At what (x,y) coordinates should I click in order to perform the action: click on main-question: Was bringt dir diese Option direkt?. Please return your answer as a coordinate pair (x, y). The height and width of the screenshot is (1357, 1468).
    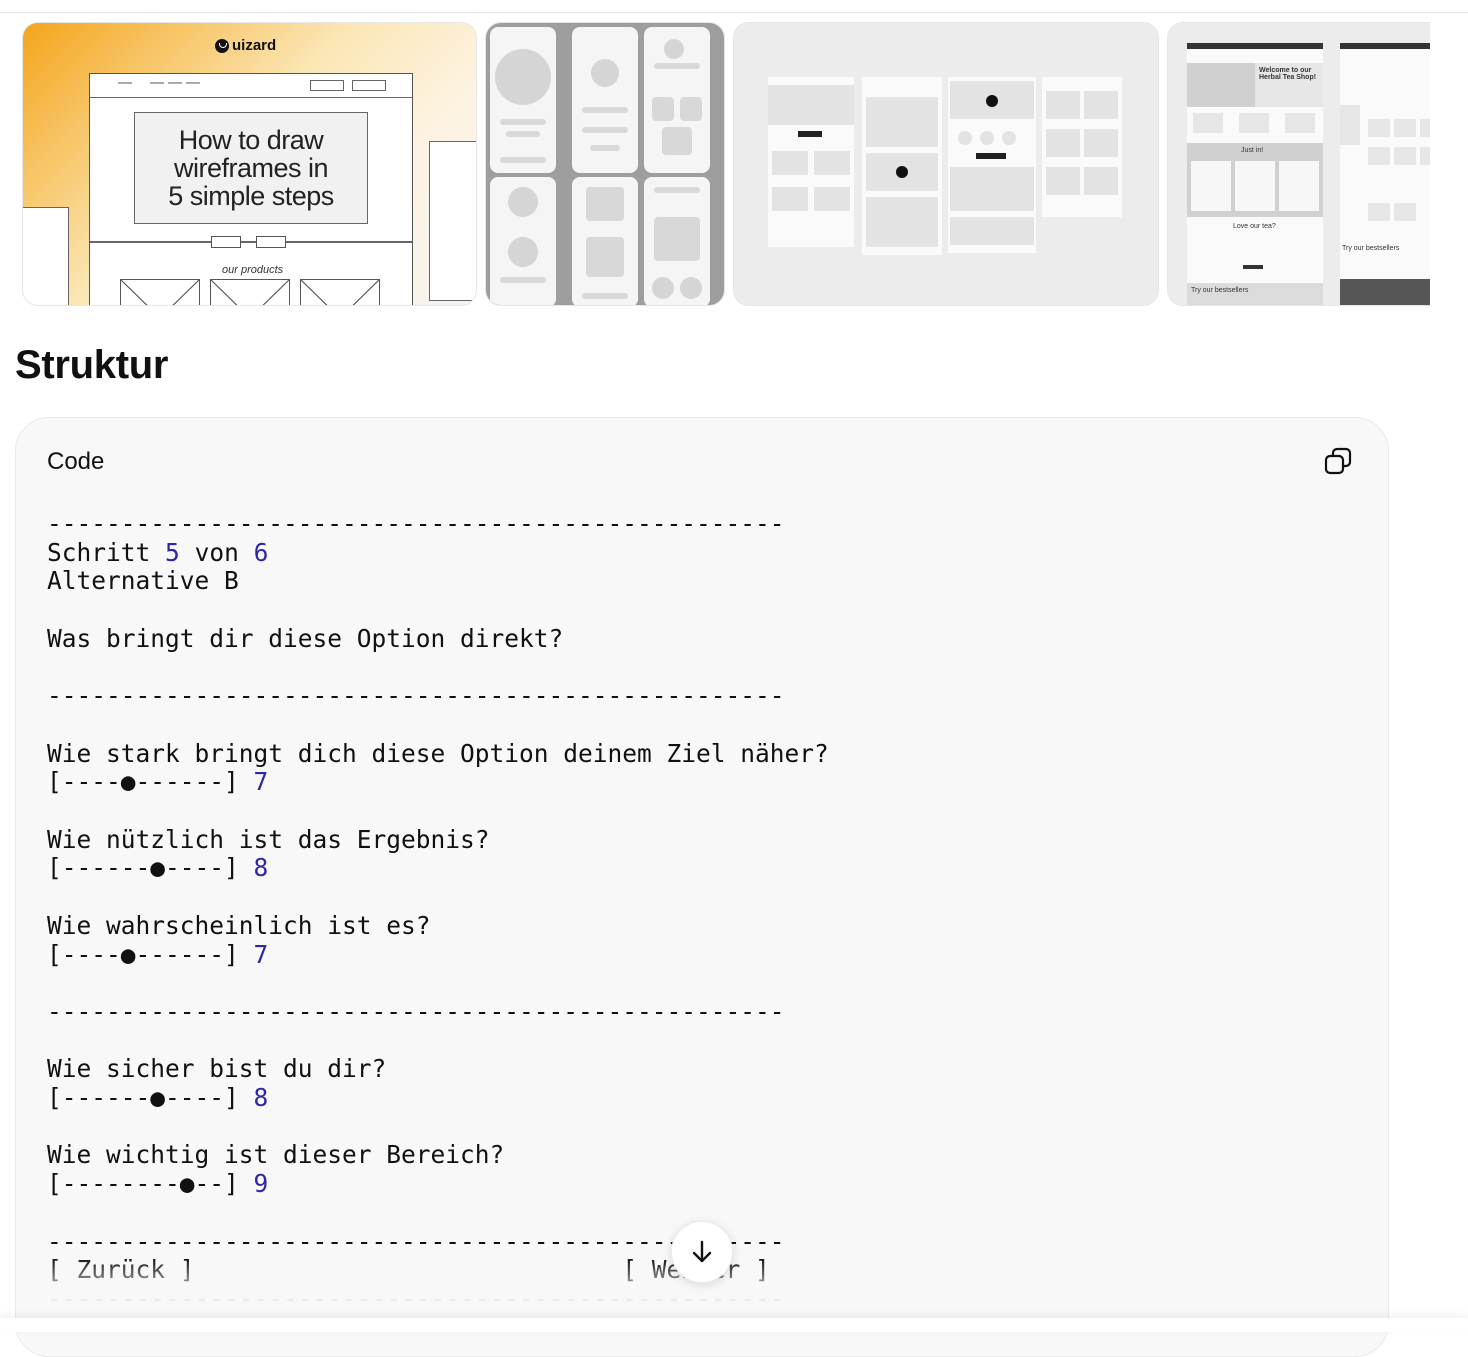
    Looking at the image, I should click on (305, 638).